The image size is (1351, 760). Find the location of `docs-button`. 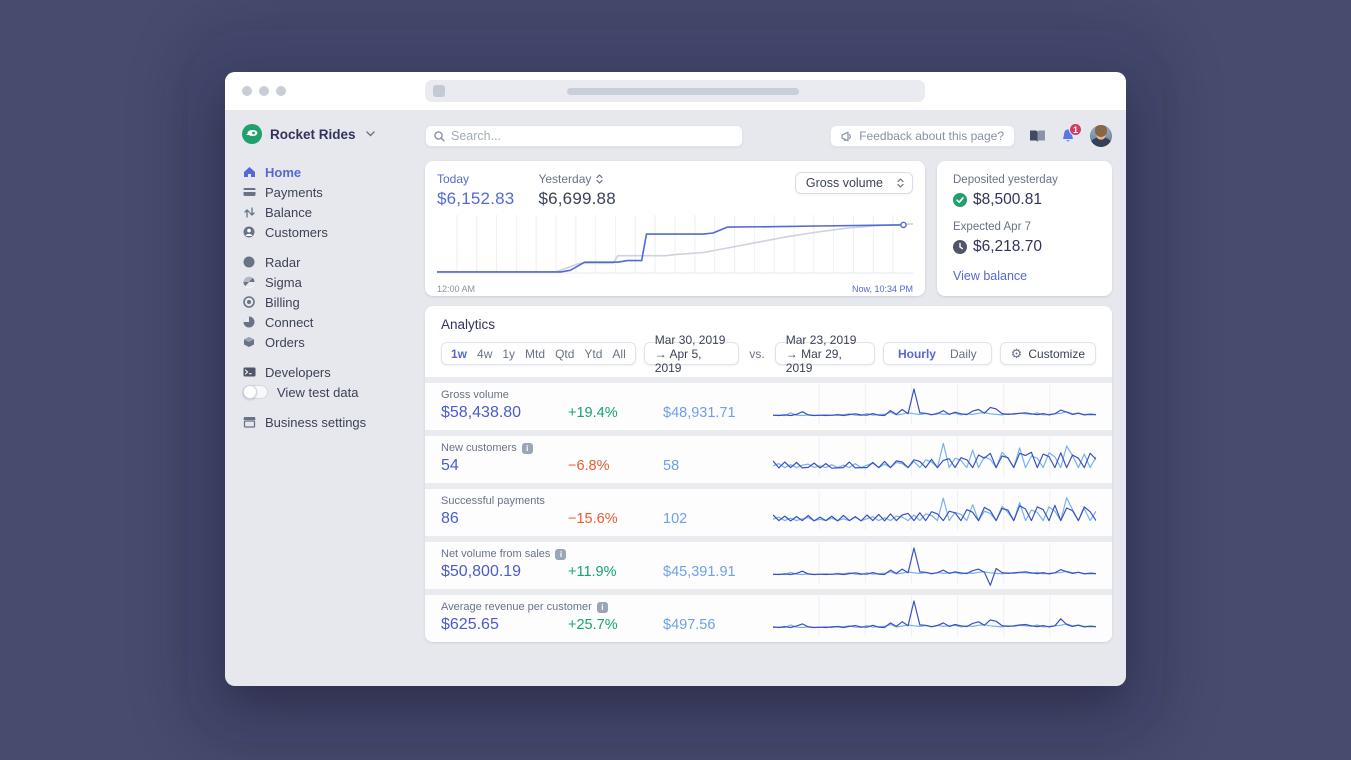

docs-button is located at coordinates (1037, 136).